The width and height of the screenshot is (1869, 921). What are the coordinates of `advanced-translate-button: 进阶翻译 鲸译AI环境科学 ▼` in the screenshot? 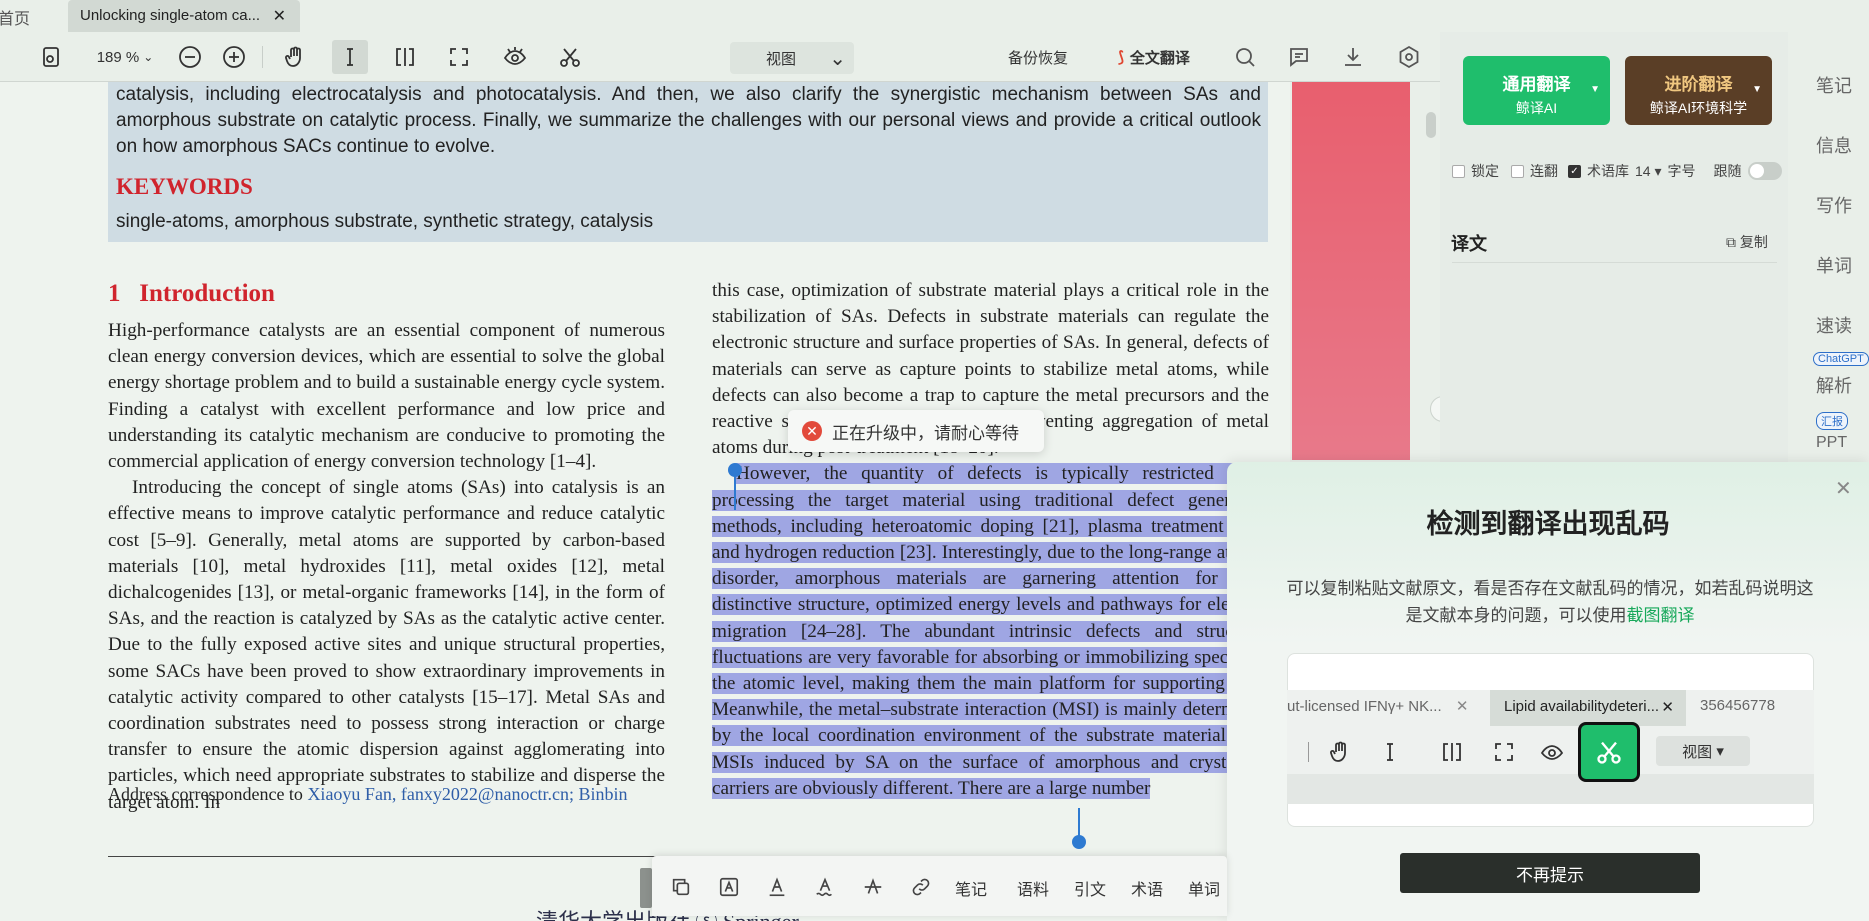 It's located at (1698, 90).